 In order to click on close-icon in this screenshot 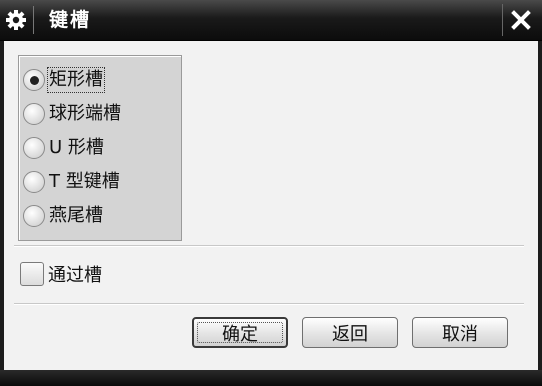, I will do `click(521, 20)`.